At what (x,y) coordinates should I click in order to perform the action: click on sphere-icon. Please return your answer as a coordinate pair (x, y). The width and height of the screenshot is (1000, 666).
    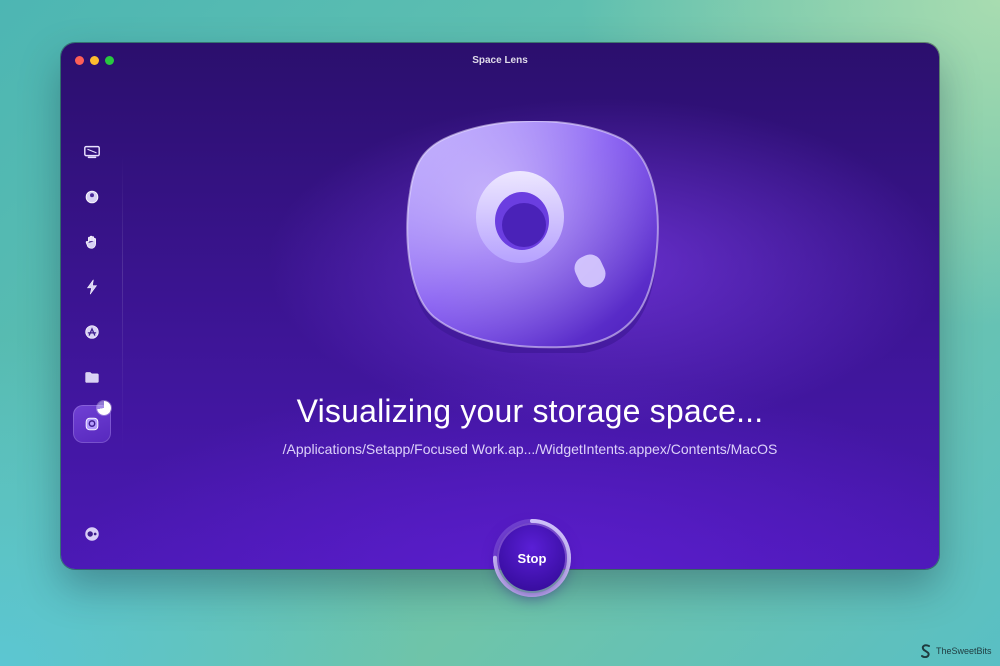
    Looking at the image, I should click on (92, 197).